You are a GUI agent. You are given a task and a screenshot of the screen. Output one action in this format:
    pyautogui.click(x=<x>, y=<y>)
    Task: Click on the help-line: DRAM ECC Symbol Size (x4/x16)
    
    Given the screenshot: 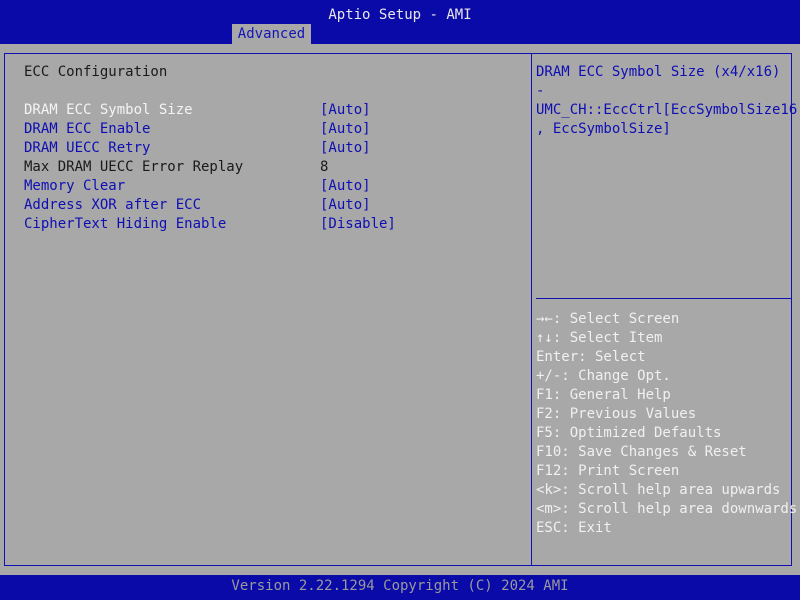 What is the action you would take?
    pyautogui.click(x=658, y=72)
    